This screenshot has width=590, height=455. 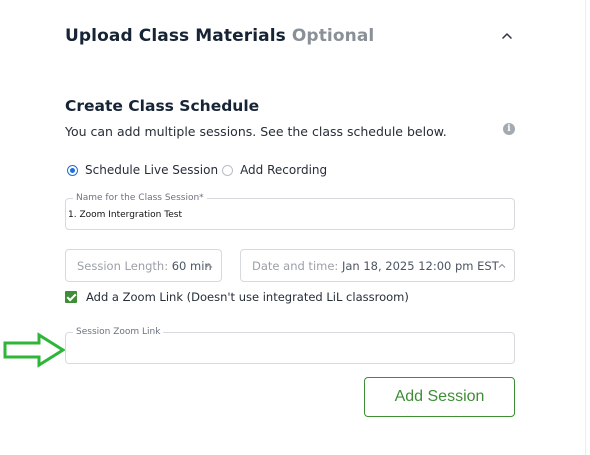 What do you see at coordinates (333, 36) in the screenshot?
I see `optional-tag: Optional` at bounding box center [333, 36].